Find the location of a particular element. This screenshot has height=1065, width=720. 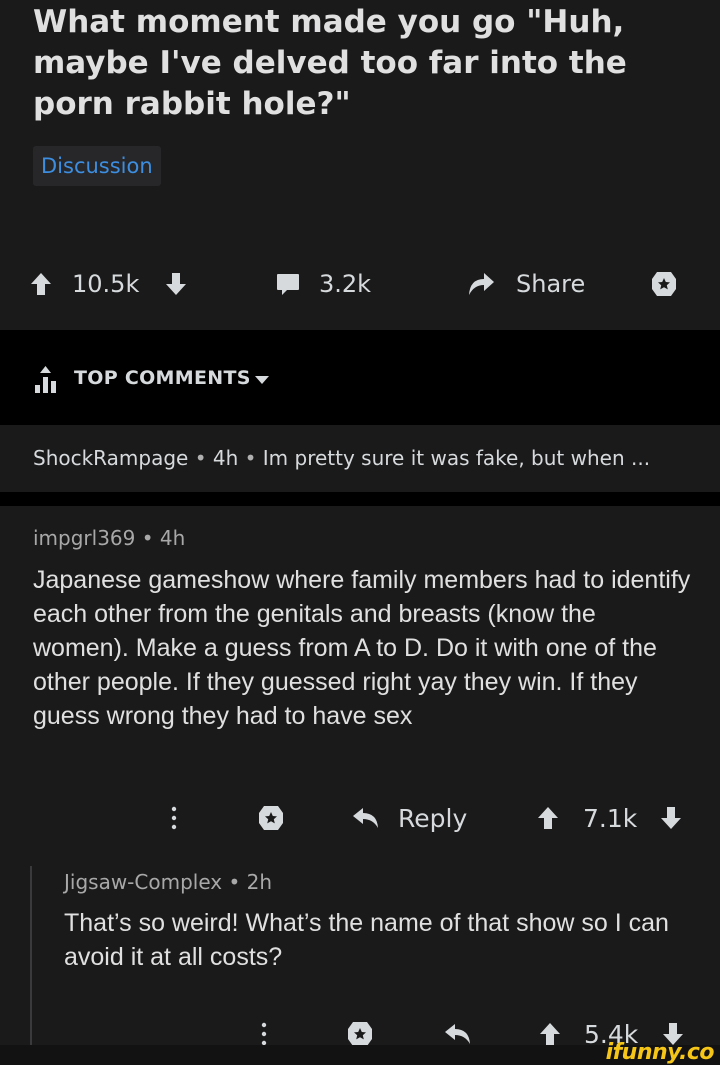

post-comment-count: 3.2k is located at coordinates (345, 284).